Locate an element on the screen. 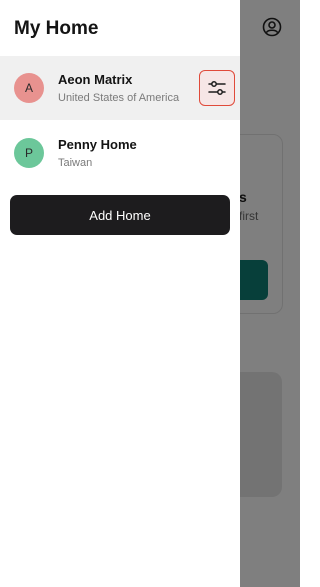  avatar: P is located at coordinates (29, 153).